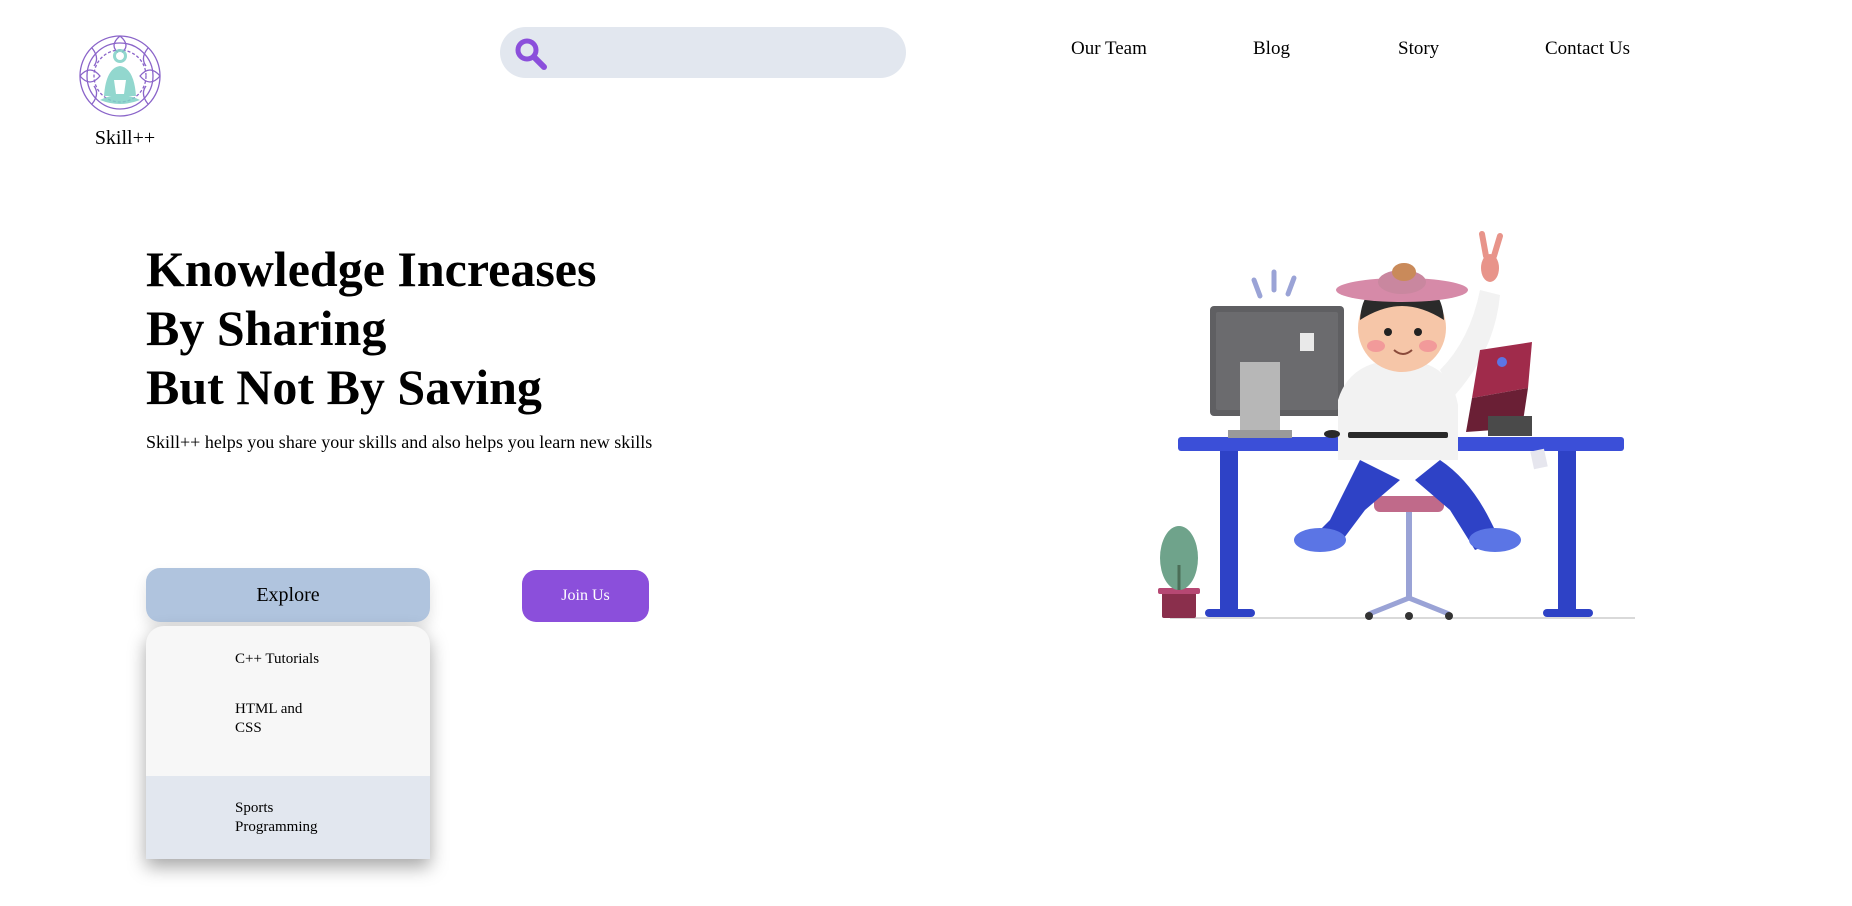  What do you see at coordinates (288, 595) in the screenshot?
I see `explore-button: Explore` at bounding box center [288, 595].